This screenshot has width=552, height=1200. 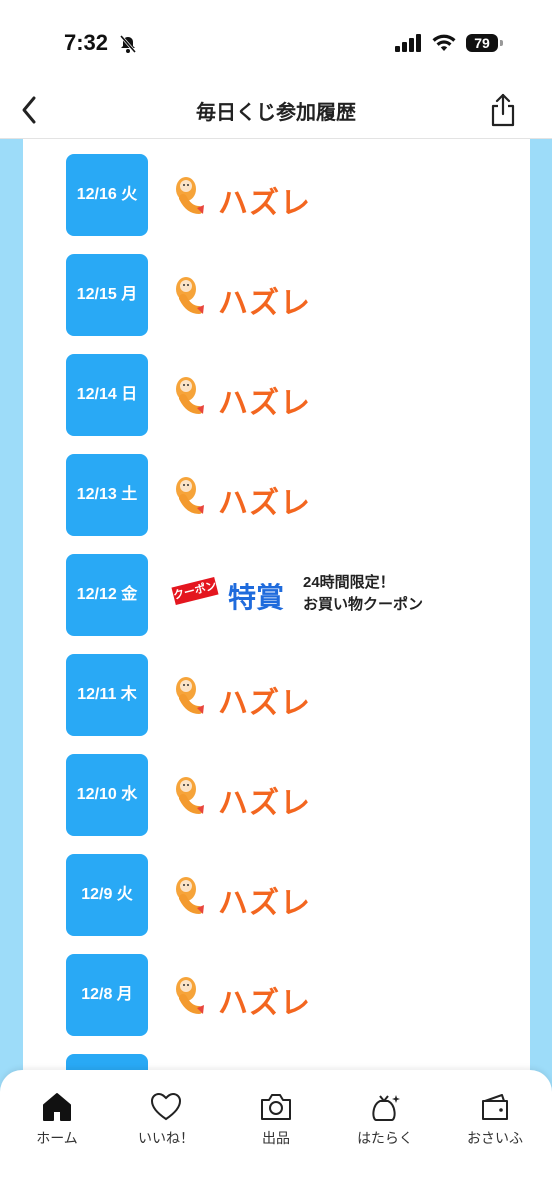 What do you see at coordinates (363, 594) in the screenshot?
I see `prize-description: 24時間限定！ お買い物クーポン` at bounding box center [363, 594].